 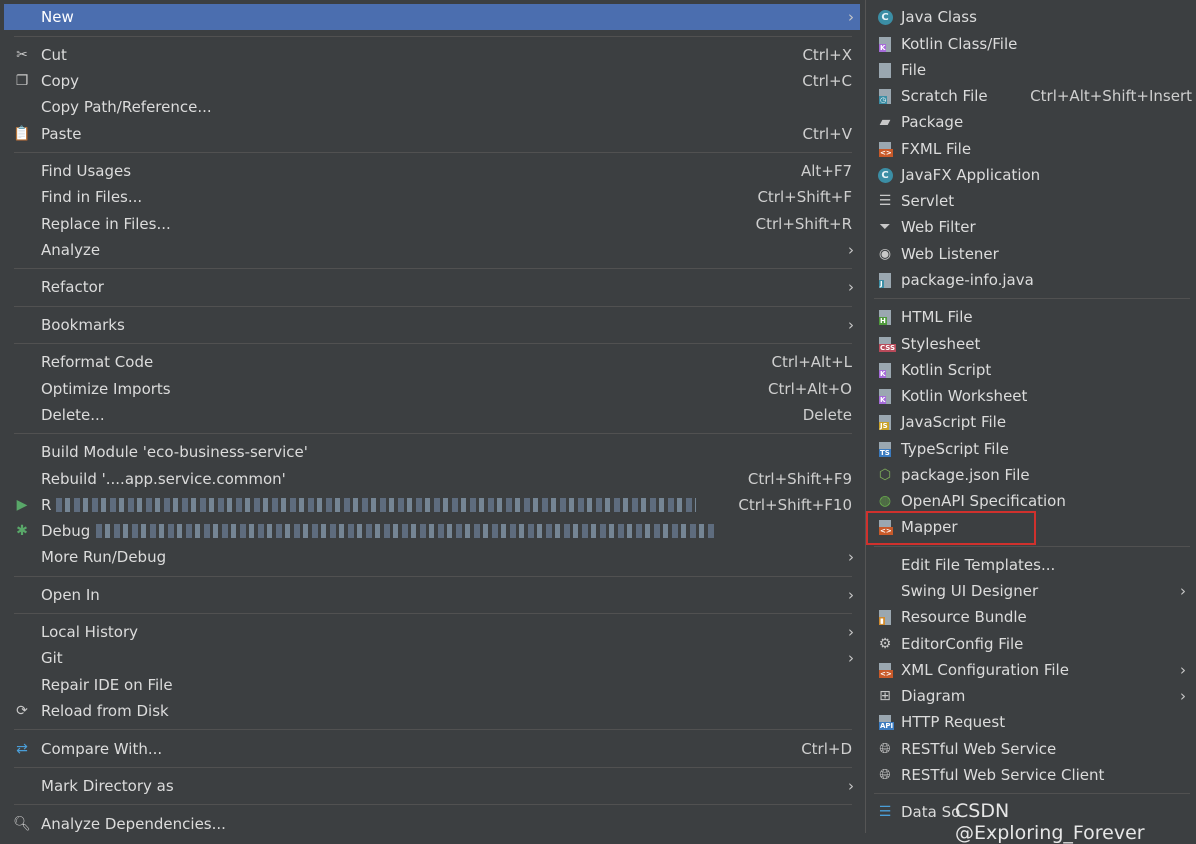 What do you see at coordinates (432, 685) in the screenshot?
I see `menu-item-repair-ide: Repair IDE on File` at bounding box center [432, 685].